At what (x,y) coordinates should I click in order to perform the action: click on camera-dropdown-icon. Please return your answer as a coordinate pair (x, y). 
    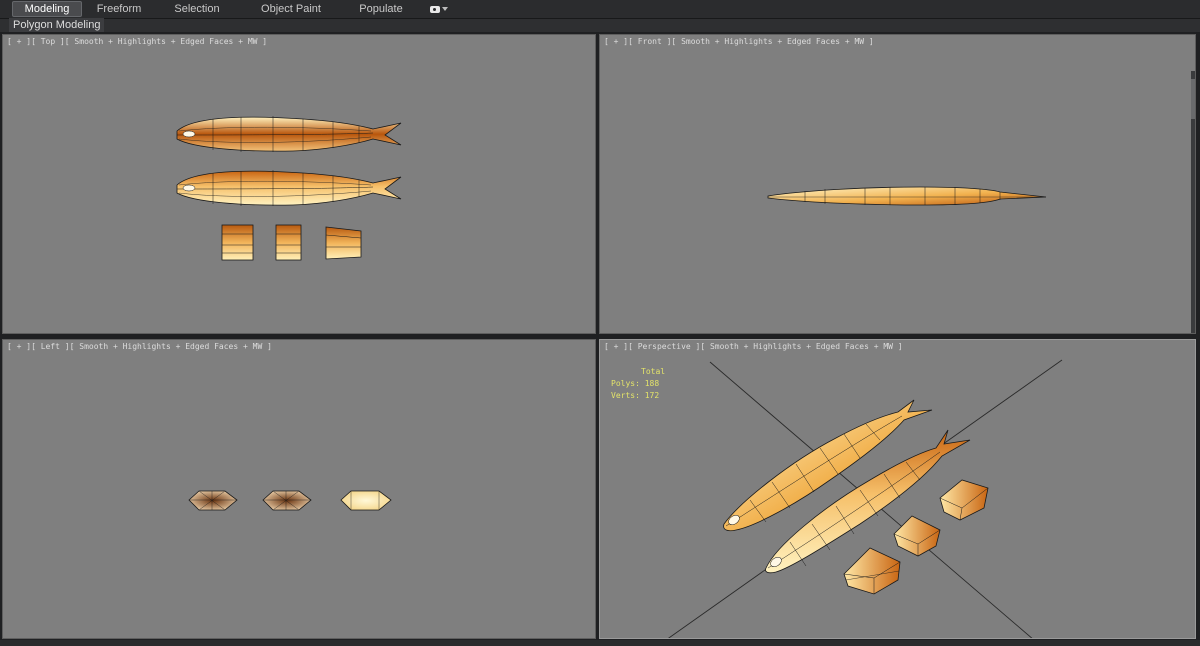
    Looking at the image, I should click on (439, 9).